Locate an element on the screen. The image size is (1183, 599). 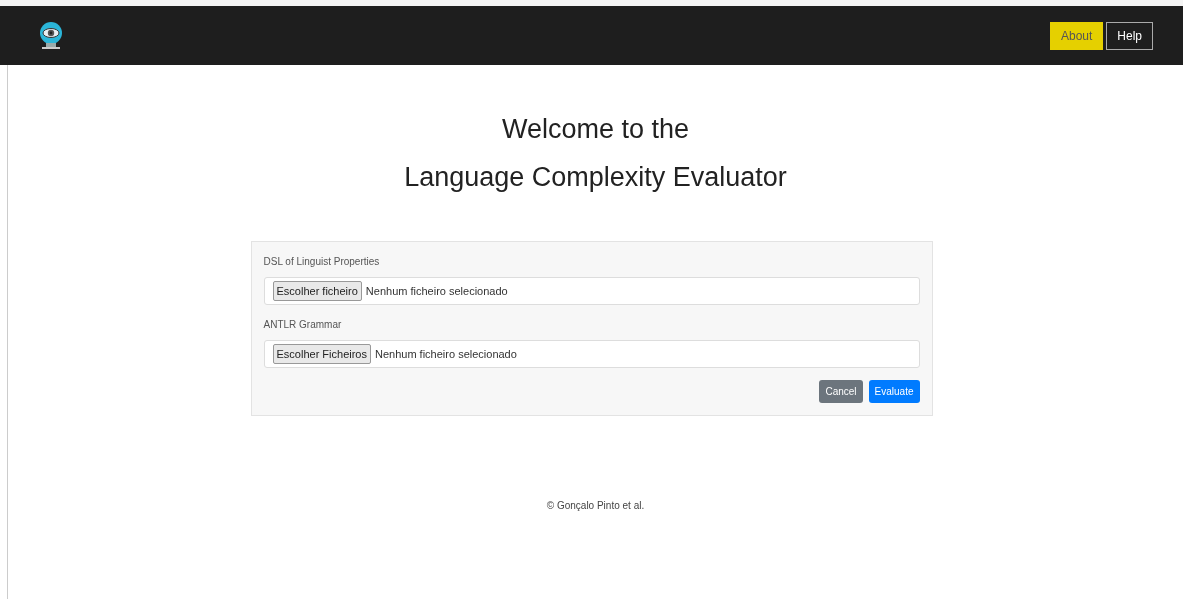
choose-file-button: Escolher ficheiro is located at coordinates (317, 291).